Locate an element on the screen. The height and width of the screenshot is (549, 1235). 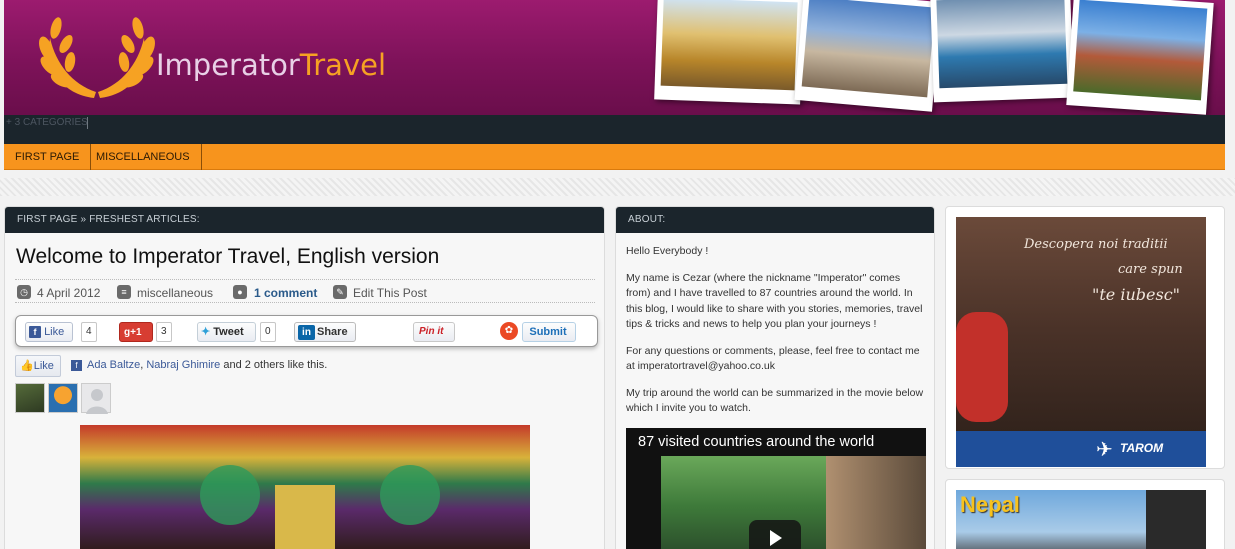
google-plus-label: +1 is located at coordinates (136, 332).